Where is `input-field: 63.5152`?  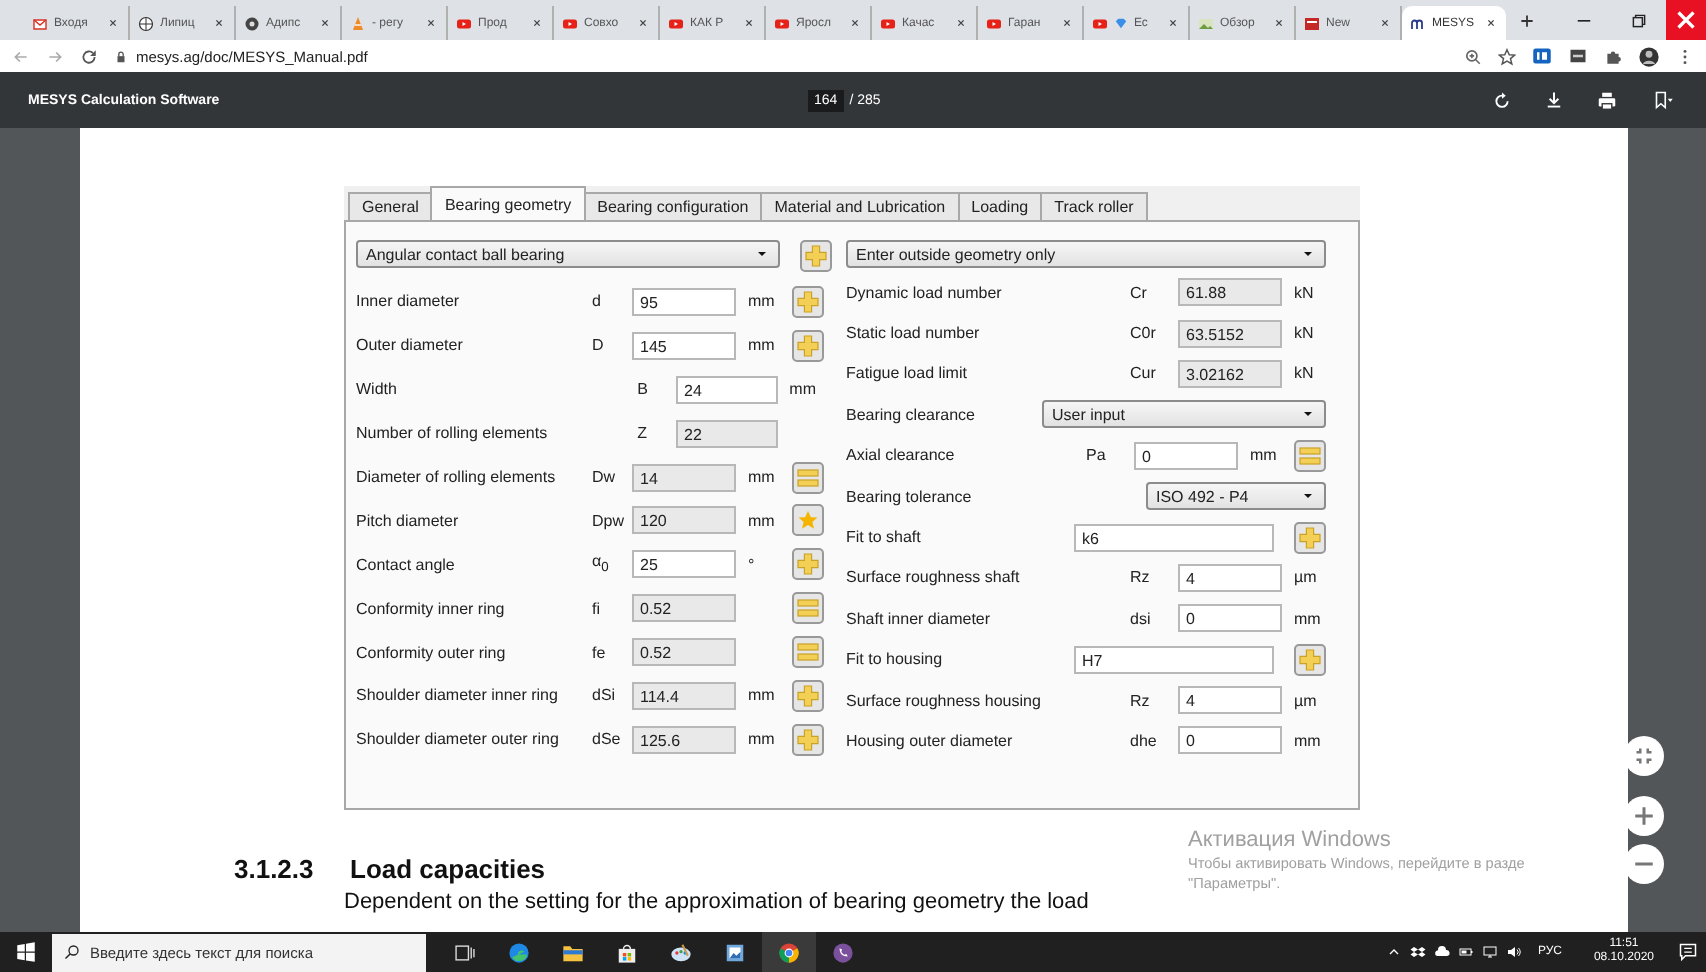 input-field: 63.5152 is located at coordinates (1230, 333).